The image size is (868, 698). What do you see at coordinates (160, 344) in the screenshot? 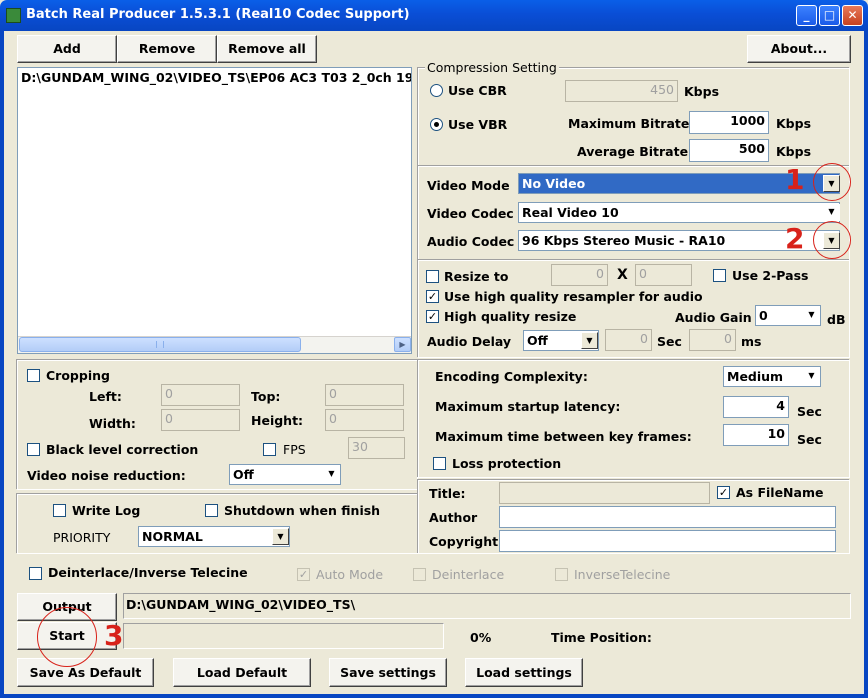
I see `scroll-thumb` at bounding box center [160, 344].